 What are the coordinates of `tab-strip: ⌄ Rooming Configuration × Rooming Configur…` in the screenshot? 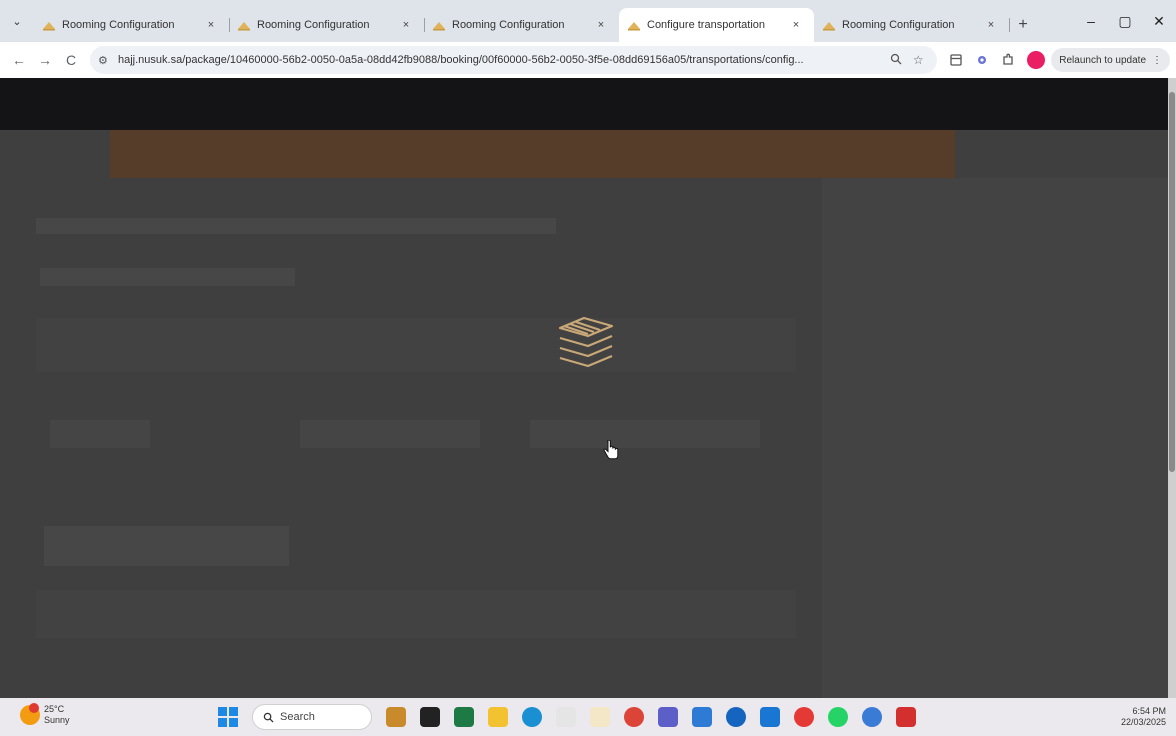 It's located at (588, 21).